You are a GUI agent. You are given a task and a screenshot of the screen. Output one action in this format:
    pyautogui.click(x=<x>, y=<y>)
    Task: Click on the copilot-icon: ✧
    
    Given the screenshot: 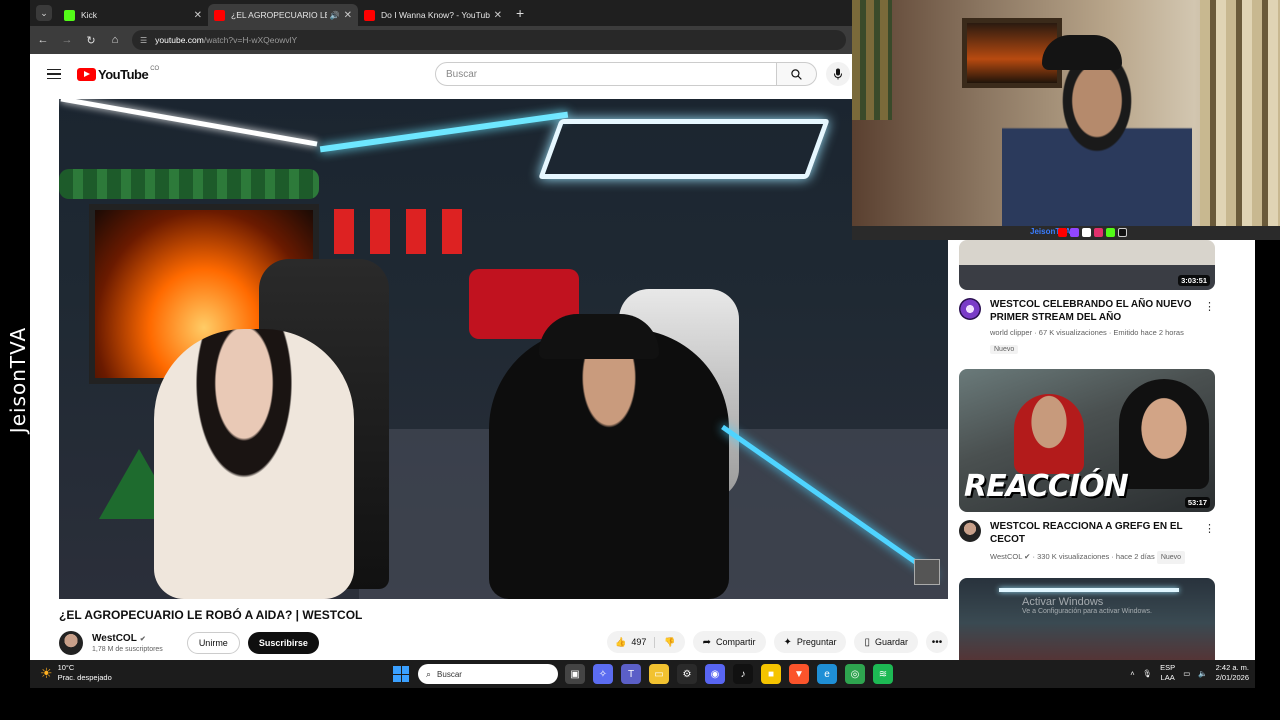 What is the action you would take?
    pyautogui.click(x=603, y=674)
    